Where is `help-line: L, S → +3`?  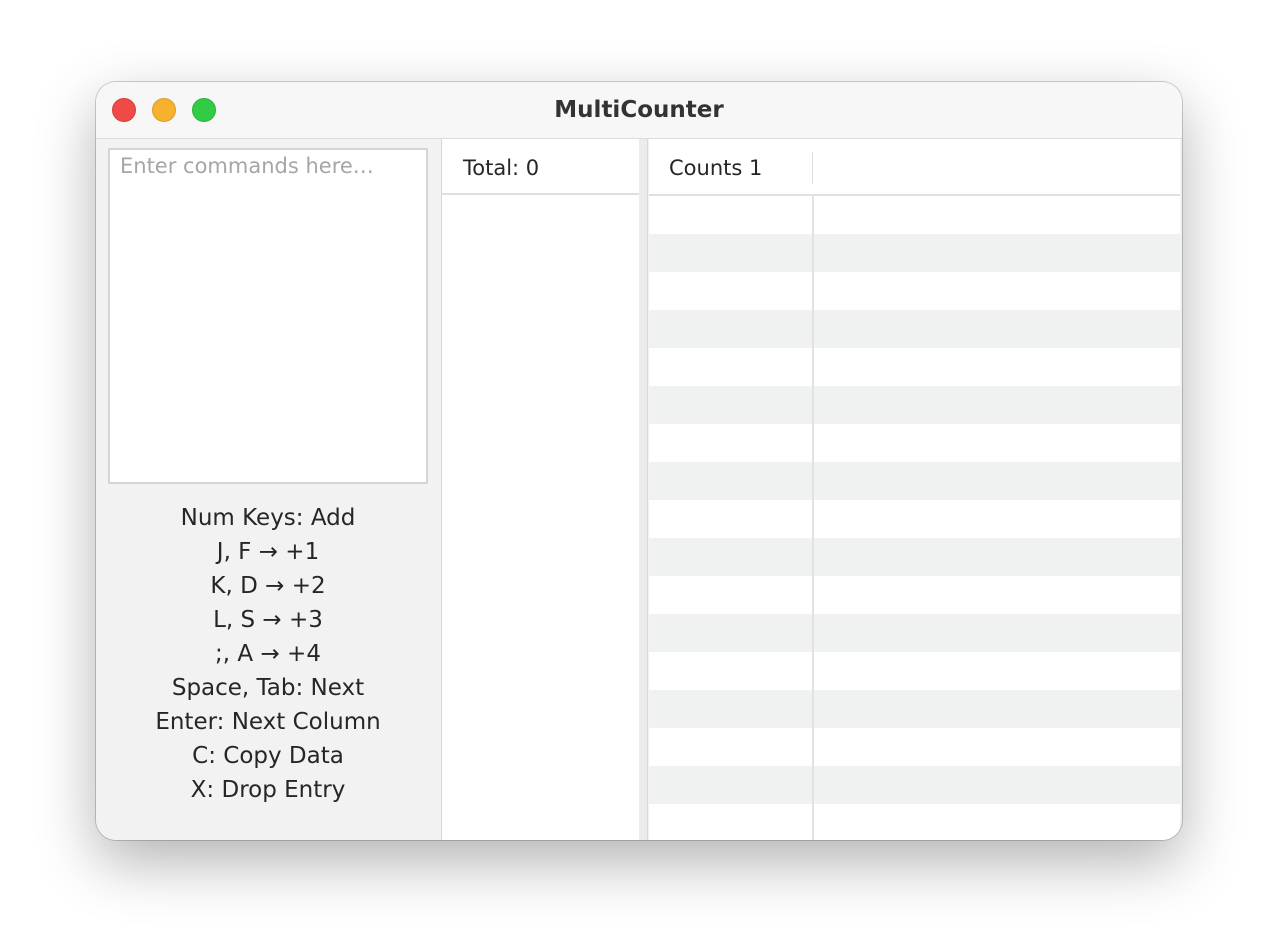
help-line: L, S → +3 is located at coordinates (268, 620).